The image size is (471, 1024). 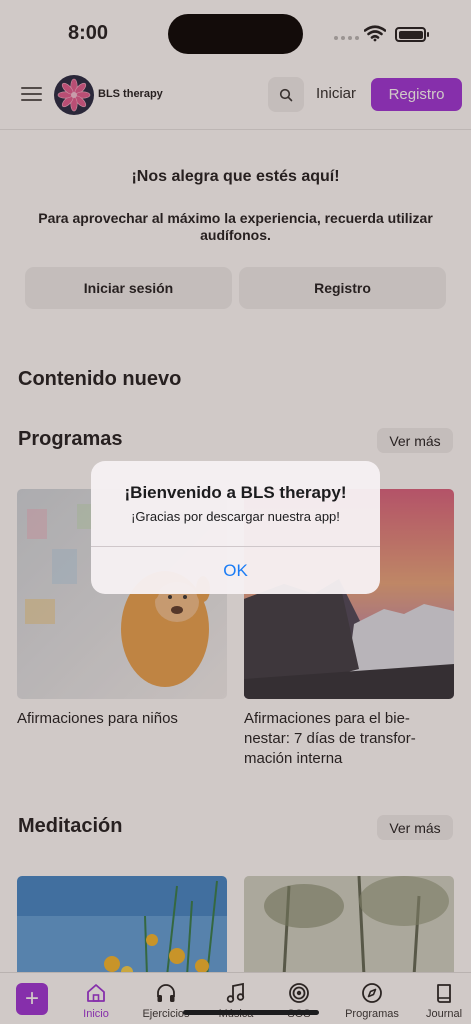 I want to click on tab-bar-dim, so click(x=235, y=998).